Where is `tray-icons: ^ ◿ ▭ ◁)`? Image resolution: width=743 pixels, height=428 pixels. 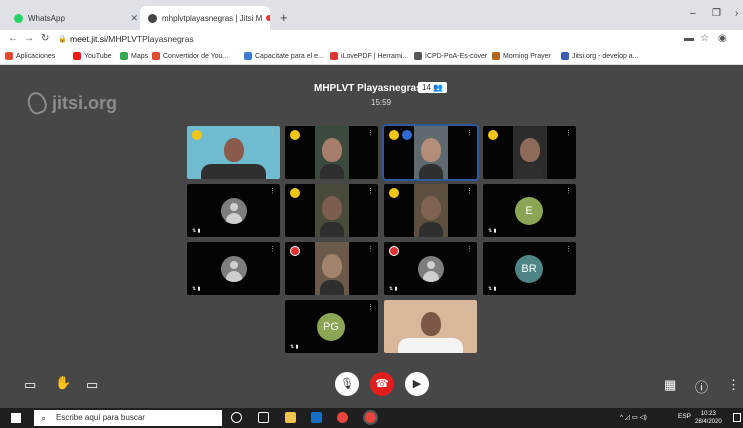
tray-icons: ^ ◿ ▭ ◁) is located at coordinates (633, 417).